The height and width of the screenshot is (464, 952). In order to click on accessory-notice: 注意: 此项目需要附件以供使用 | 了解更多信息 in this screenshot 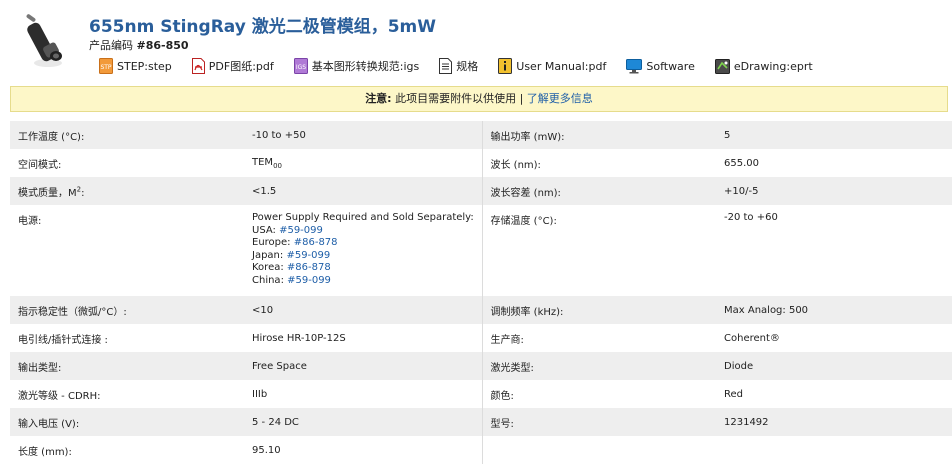, I will do `click(479, 99)`.